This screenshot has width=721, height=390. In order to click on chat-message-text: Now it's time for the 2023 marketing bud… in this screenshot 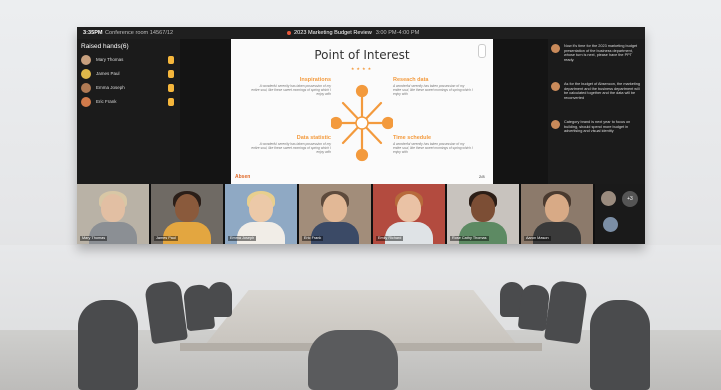, I will do `click(601, 53)`.